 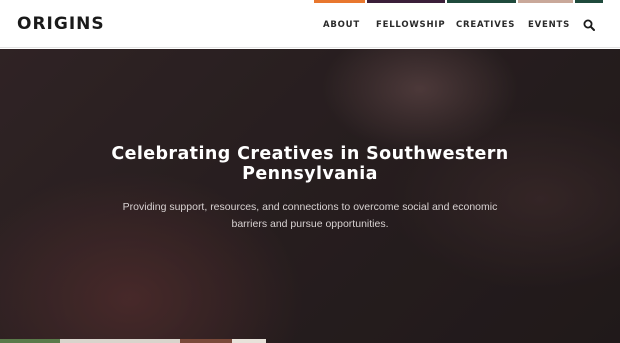 What do you see at coordinates (589, 1) in the screenshot?
I see `accent-bar-darkgreen` at bounding box center [589, 1].